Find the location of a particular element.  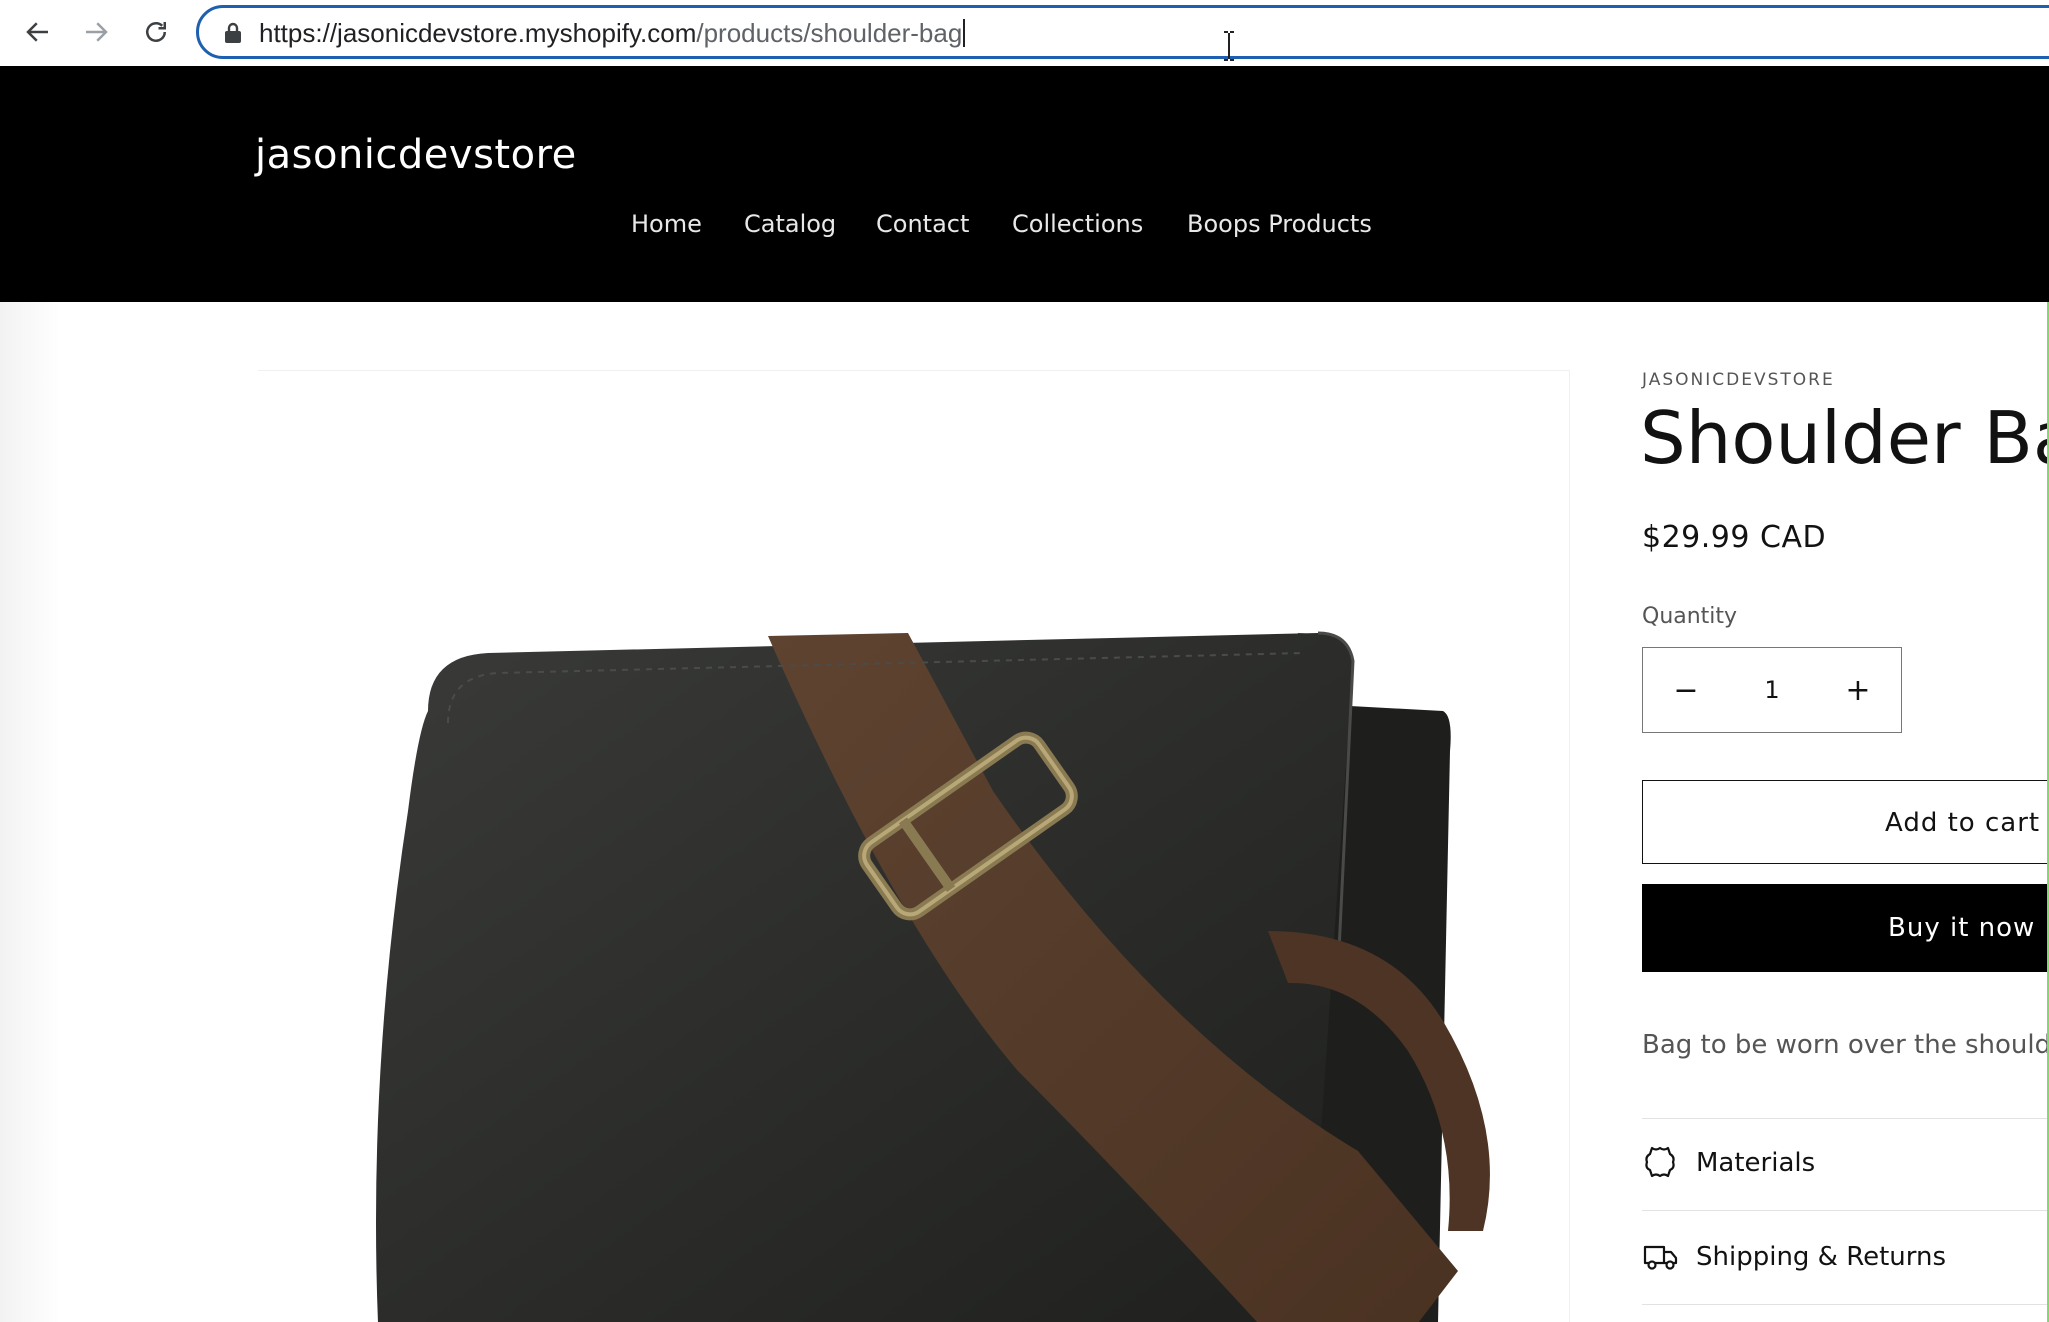

forward-button is located at coordinates (96, 32).